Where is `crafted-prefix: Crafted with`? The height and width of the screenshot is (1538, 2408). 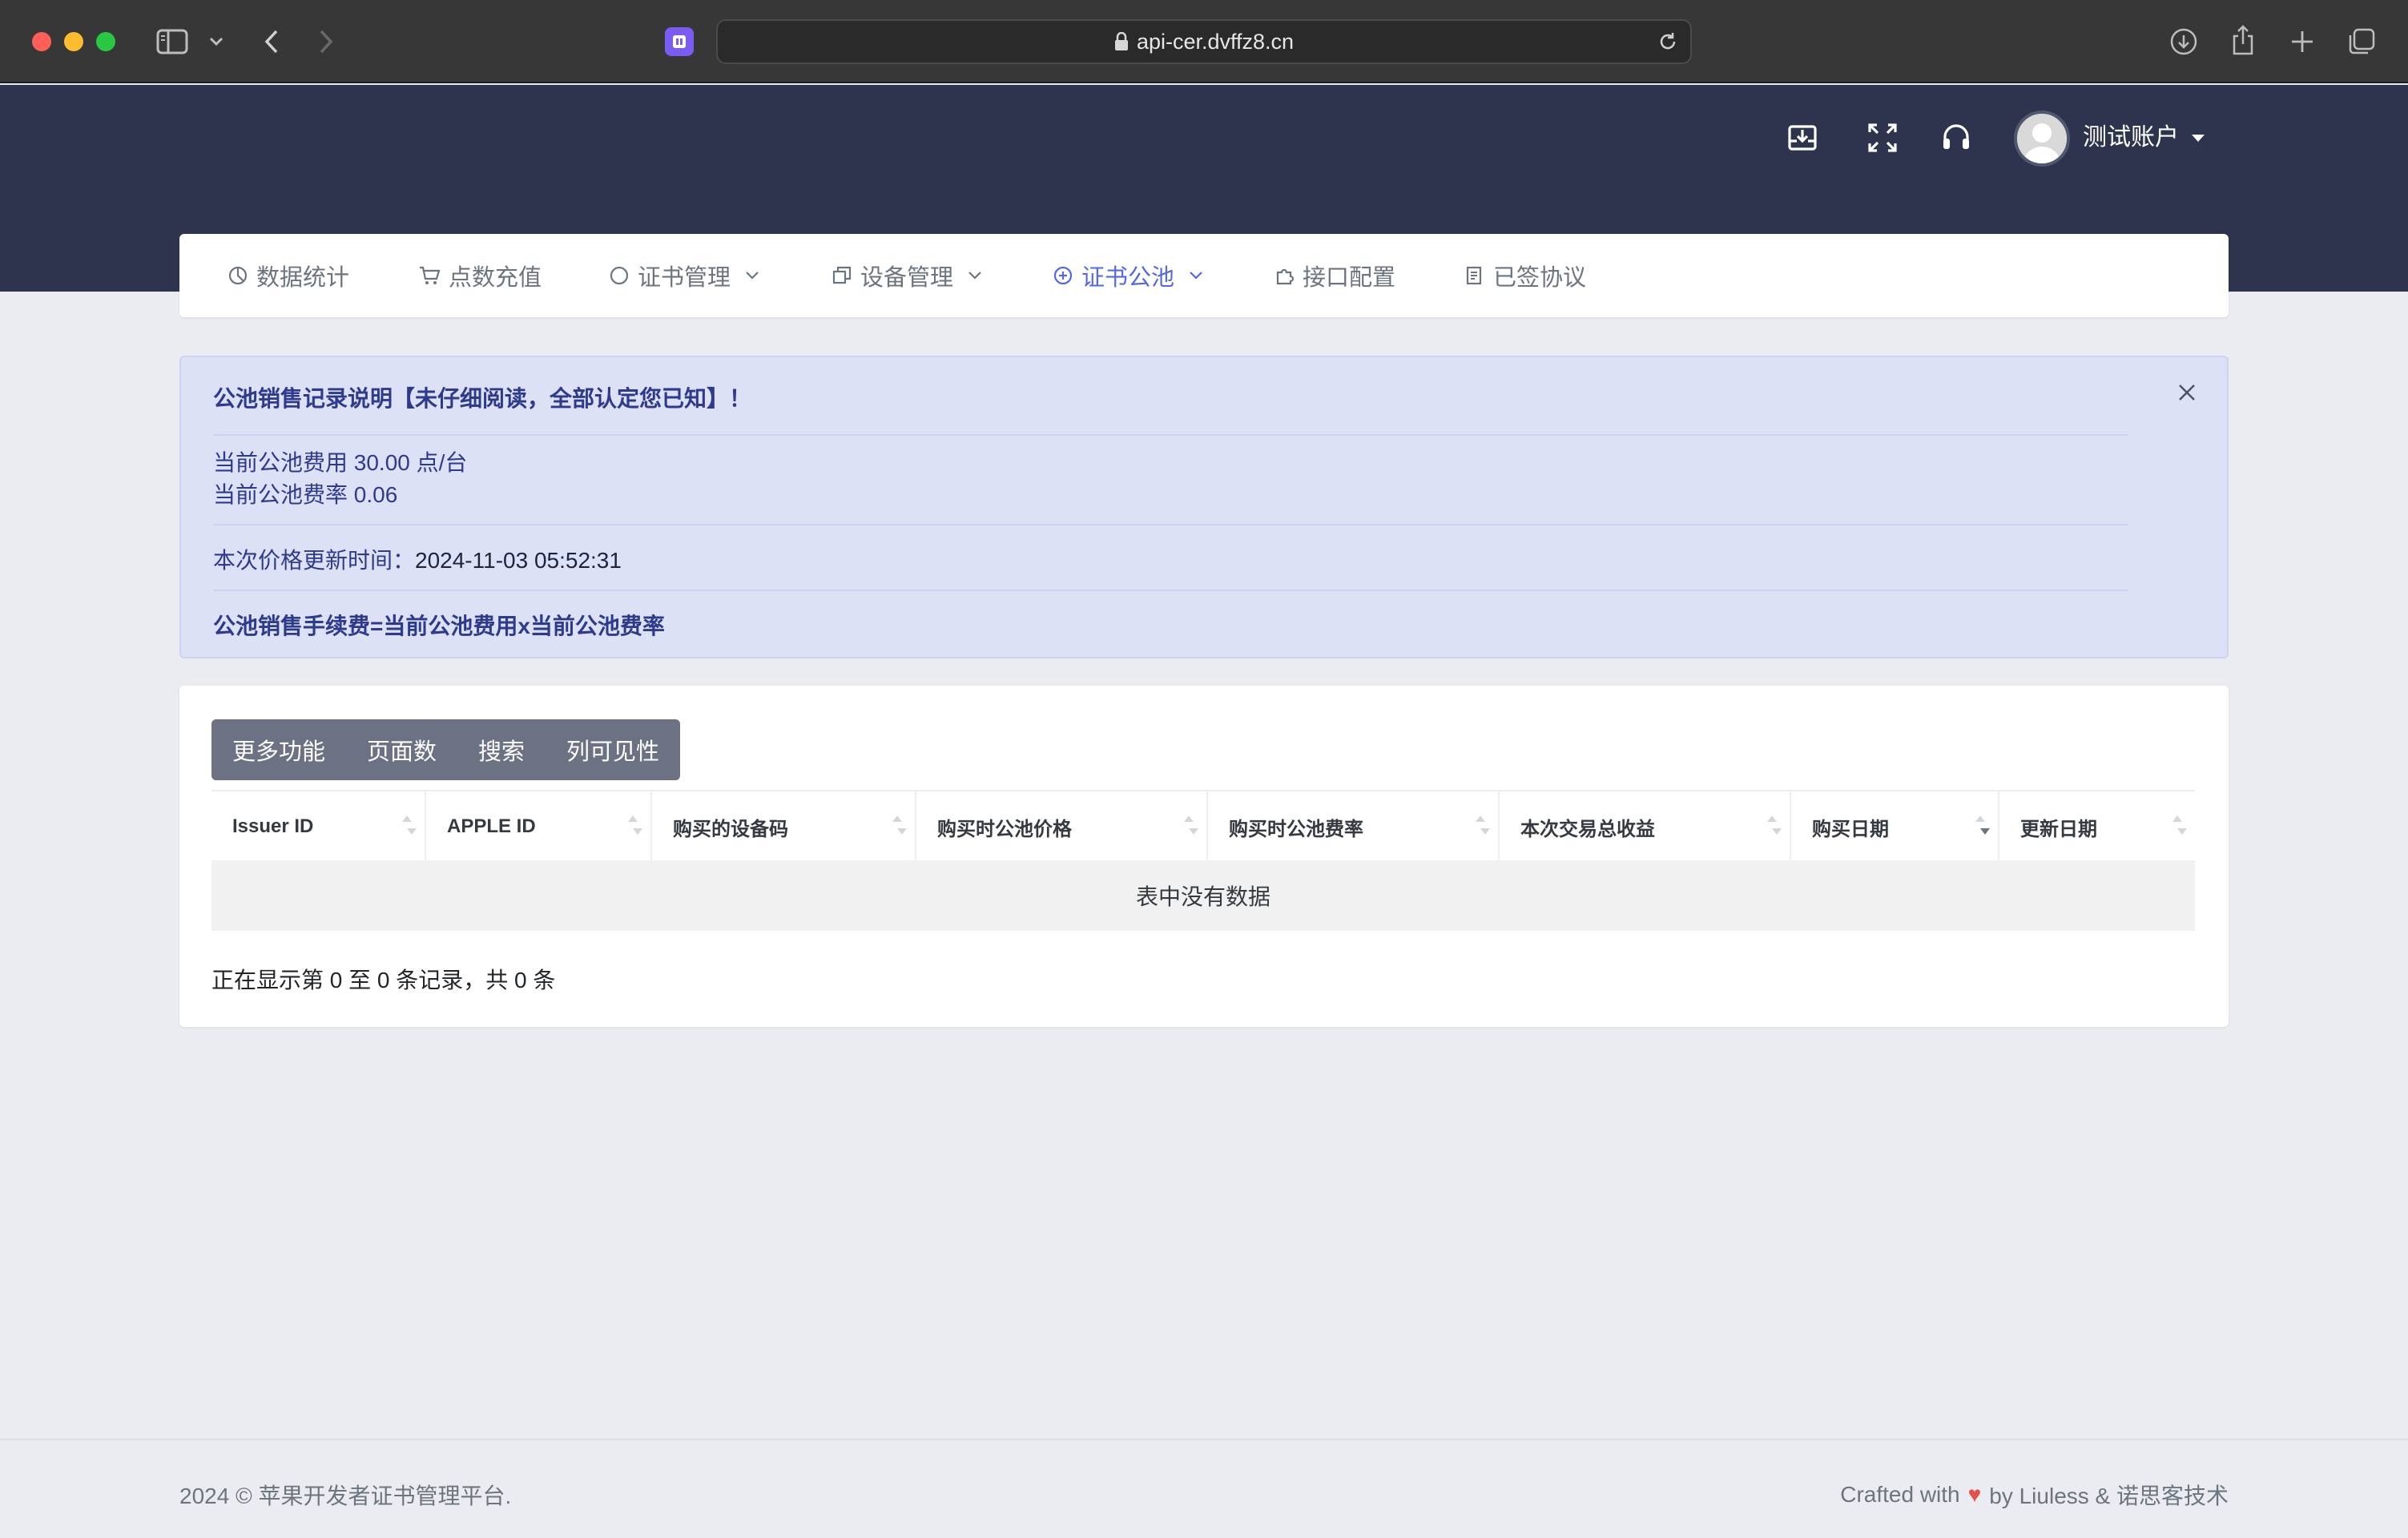 crafted-prefix: Crafted with is located at coordinates (1900, 1494).